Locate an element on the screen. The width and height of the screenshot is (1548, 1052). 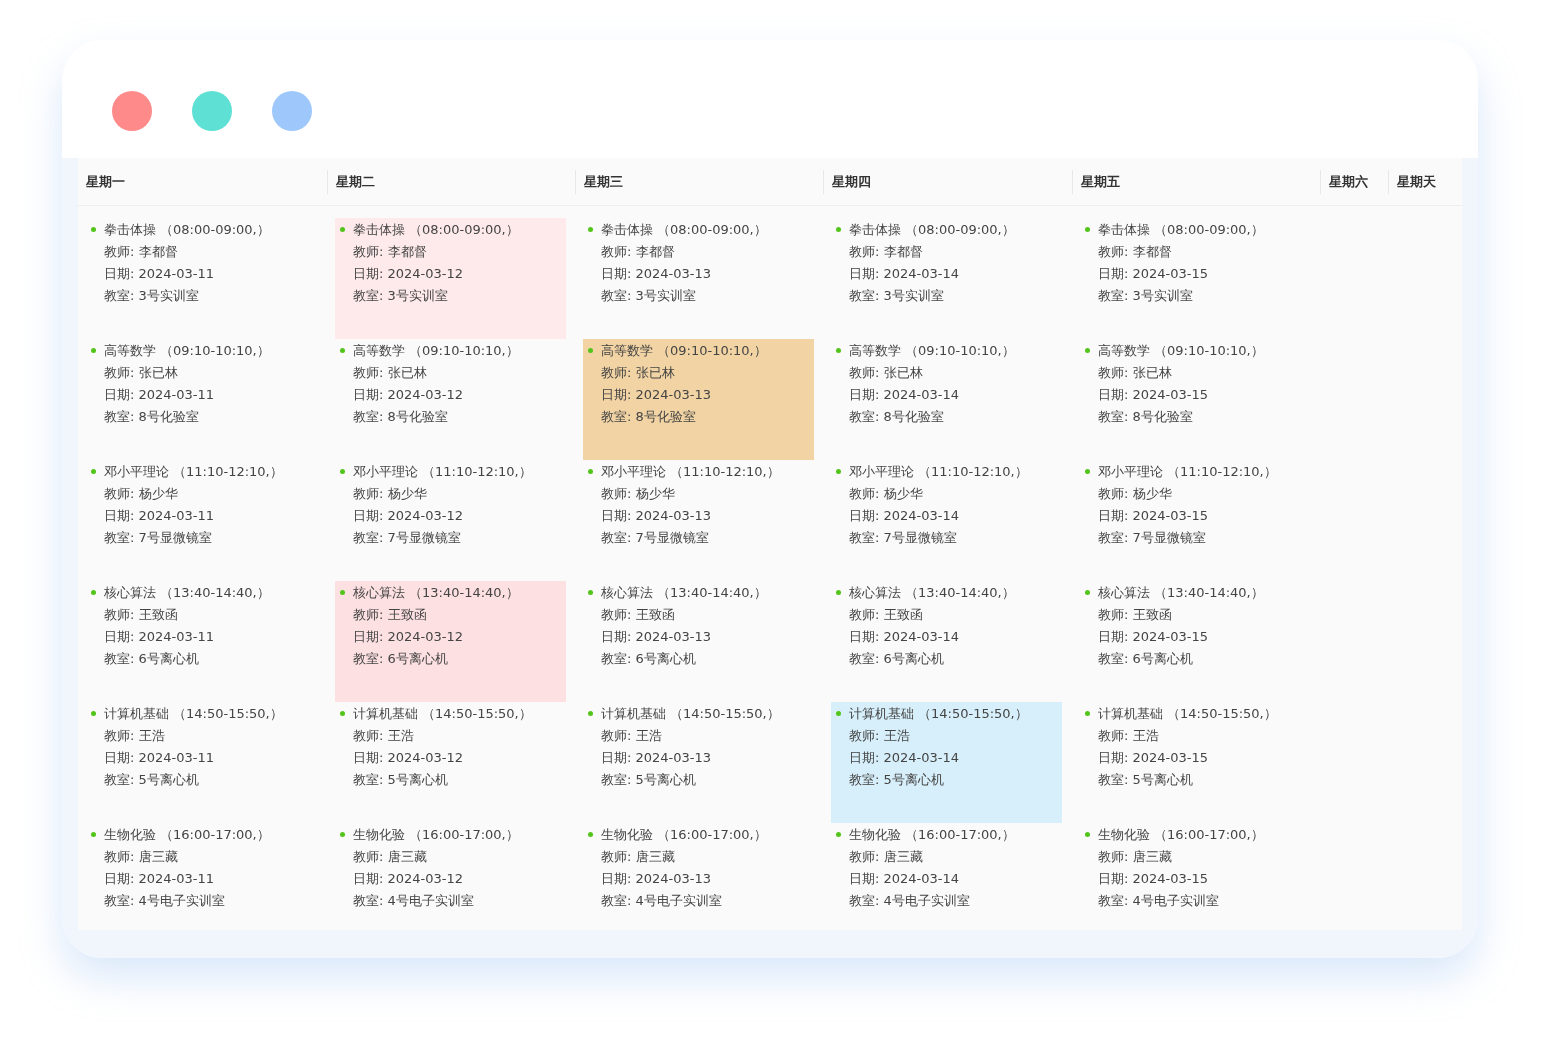
course-time: （11:10-12:10,） is located at coordinates (228, 472).